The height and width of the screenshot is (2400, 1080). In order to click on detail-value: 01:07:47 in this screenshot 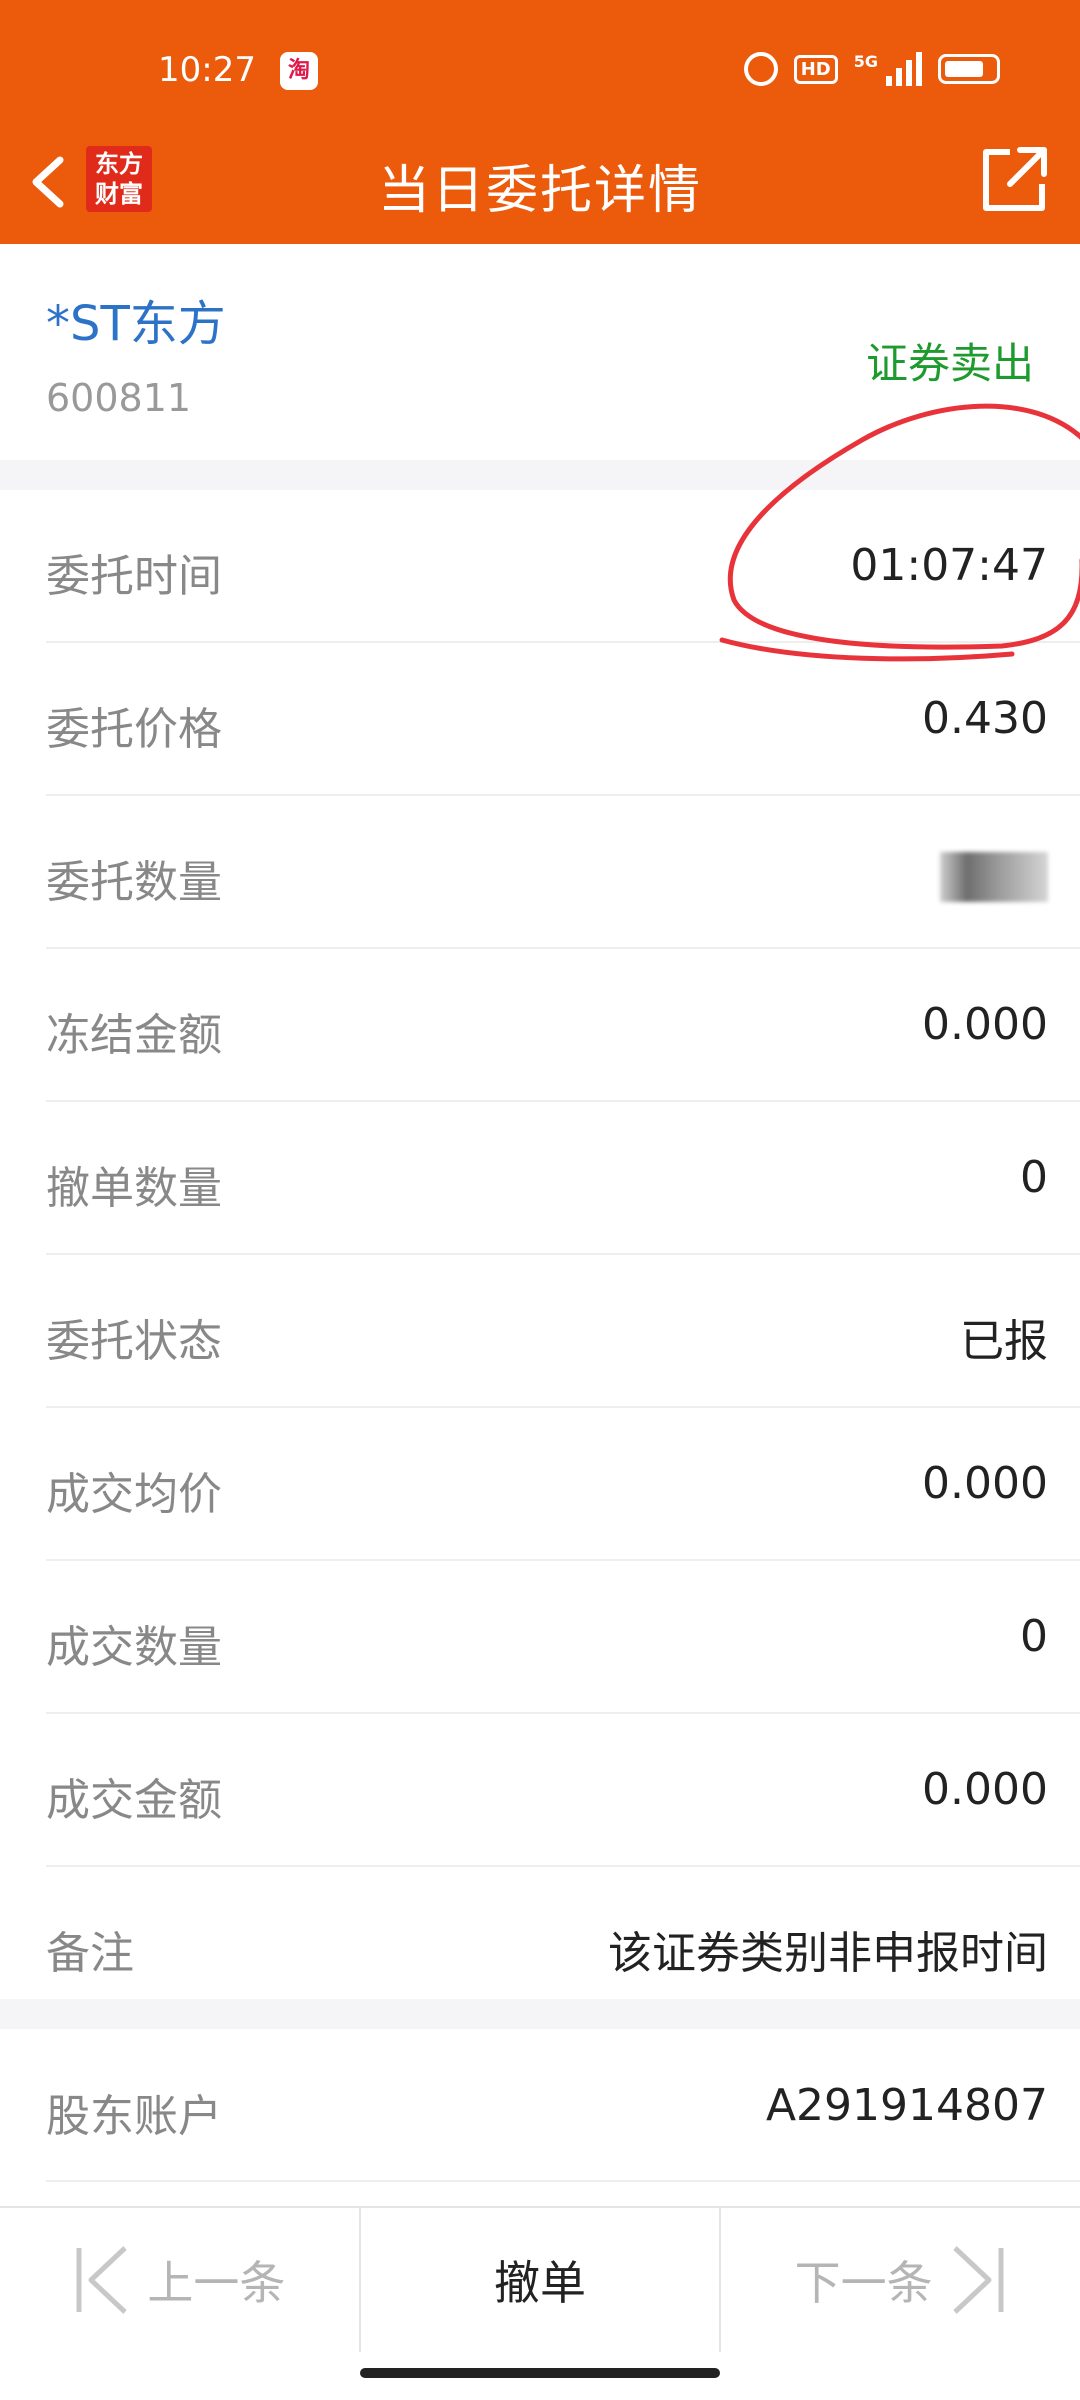, I will do `click(949, 565)`.